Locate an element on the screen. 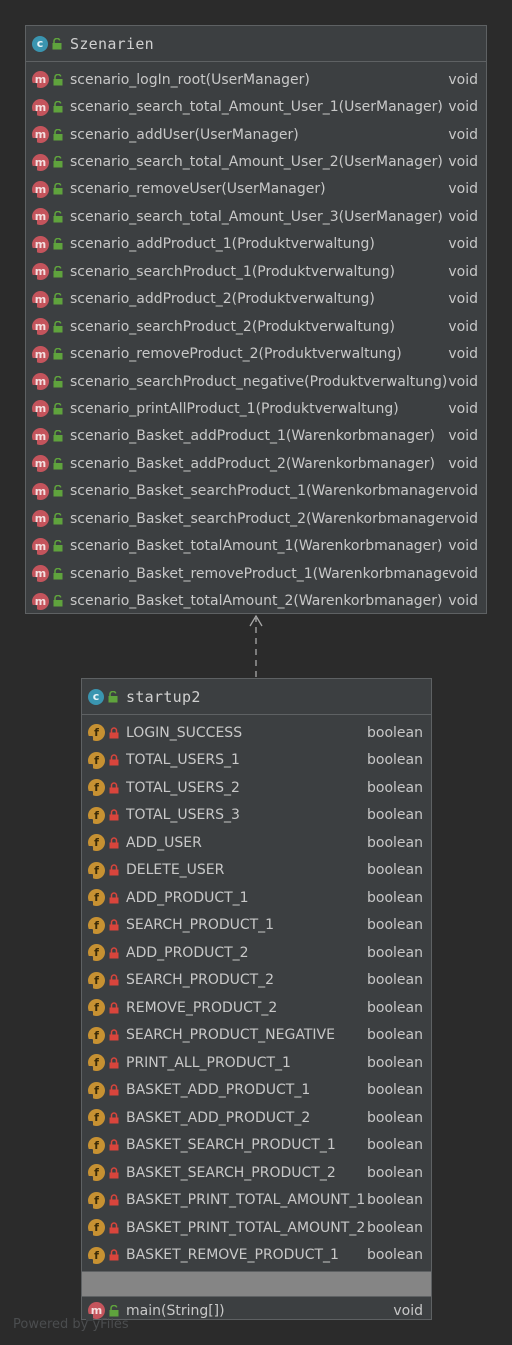 This screenshot has height=1345, width=512. field-row: f ADD_USER boolean is located at coordinates (256, 843).